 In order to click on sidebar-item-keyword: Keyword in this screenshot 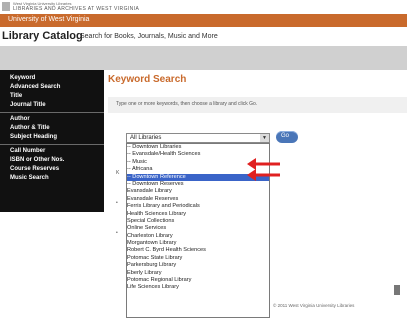, I will do `click(52, 78)`.